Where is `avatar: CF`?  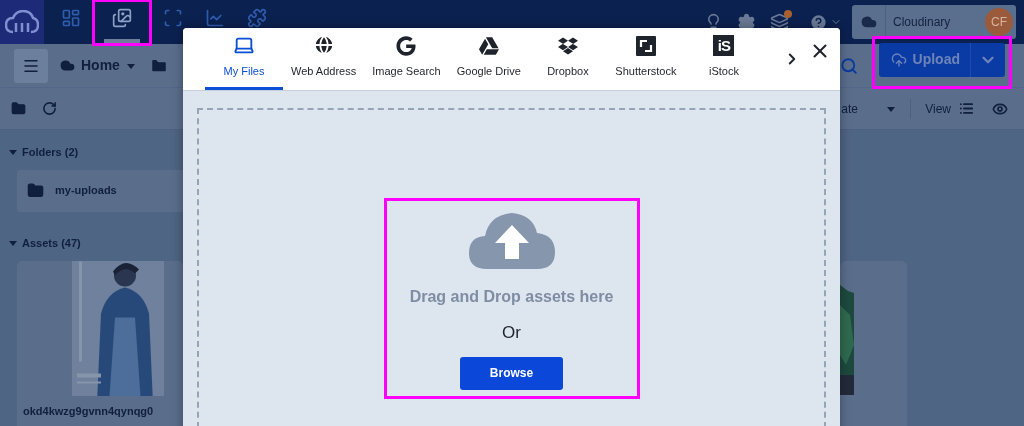 avatar: CF is located at coordinates (999, 22).